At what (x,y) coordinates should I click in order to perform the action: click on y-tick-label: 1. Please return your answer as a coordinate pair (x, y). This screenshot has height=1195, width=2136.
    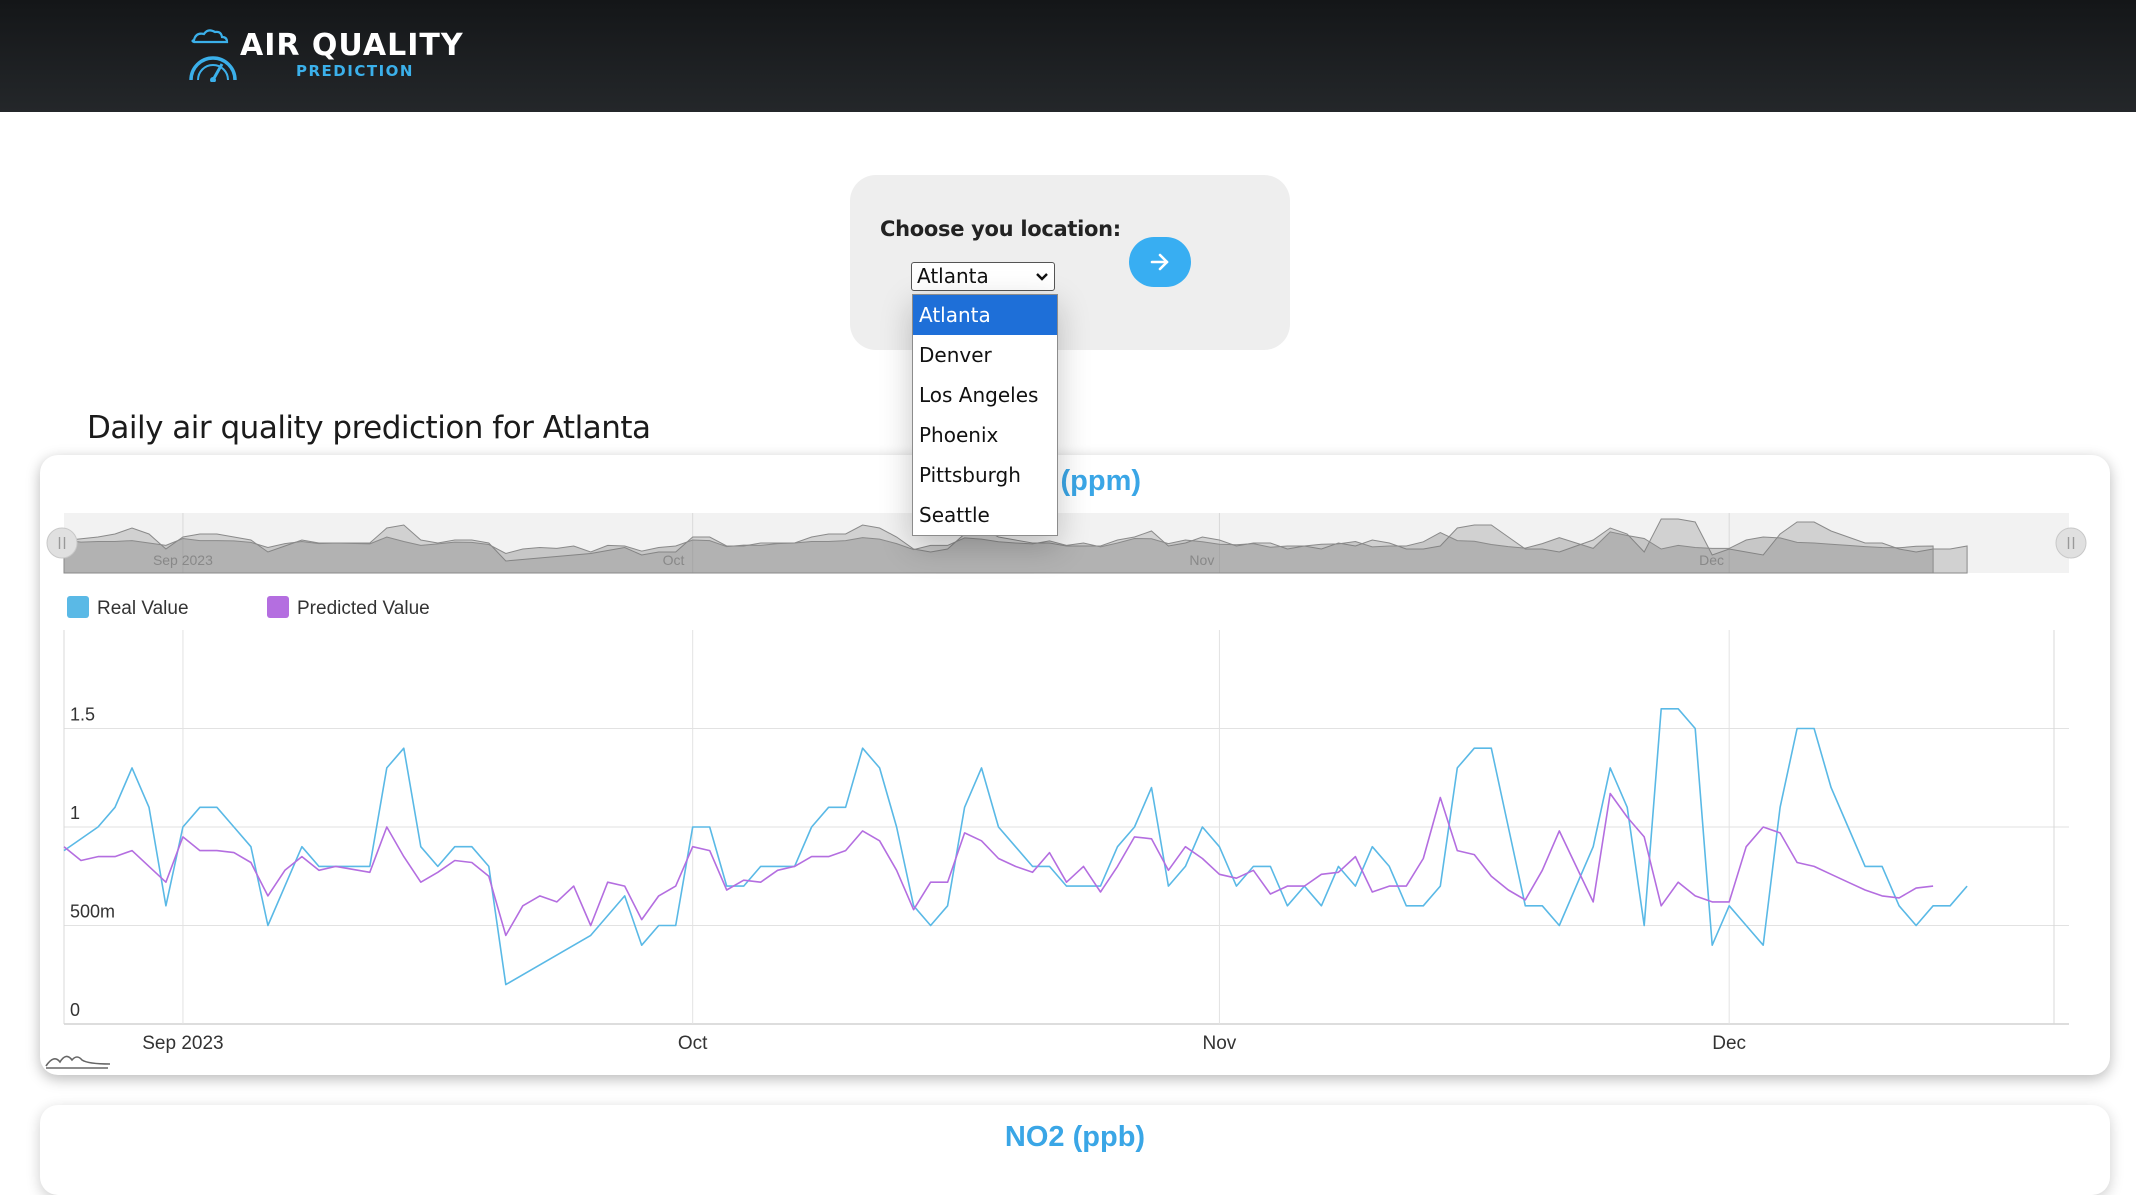
    Looking at the image, I should click on (75, 813).